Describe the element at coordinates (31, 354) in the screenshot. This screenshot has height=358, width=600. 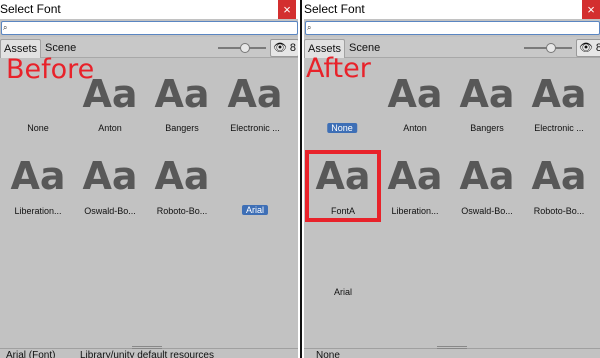
I see `selected-asset-name: Arial (Font)` at that location.